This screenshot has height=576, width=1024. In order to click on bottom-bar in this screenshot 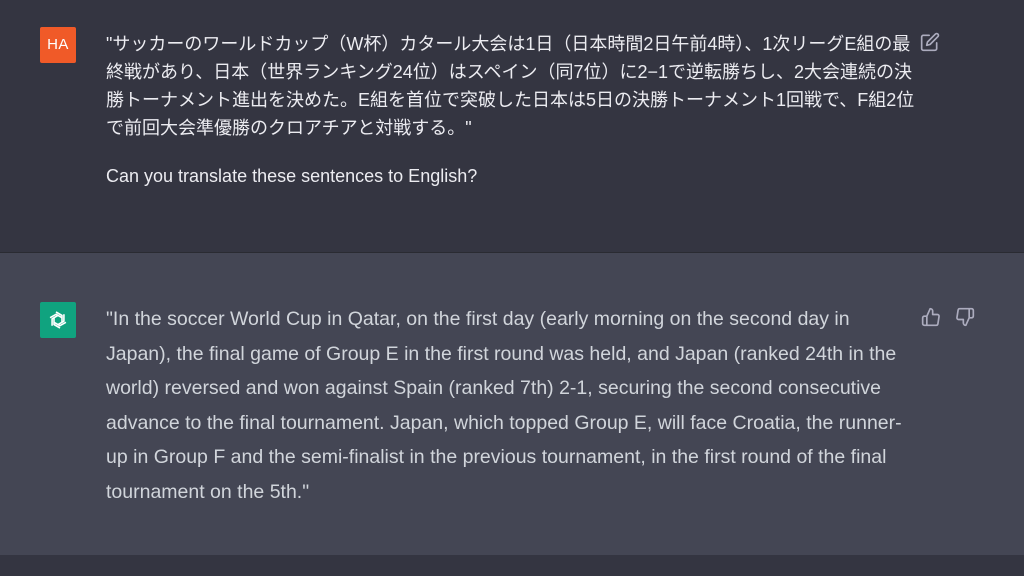, I will do `click(512, 565)`.